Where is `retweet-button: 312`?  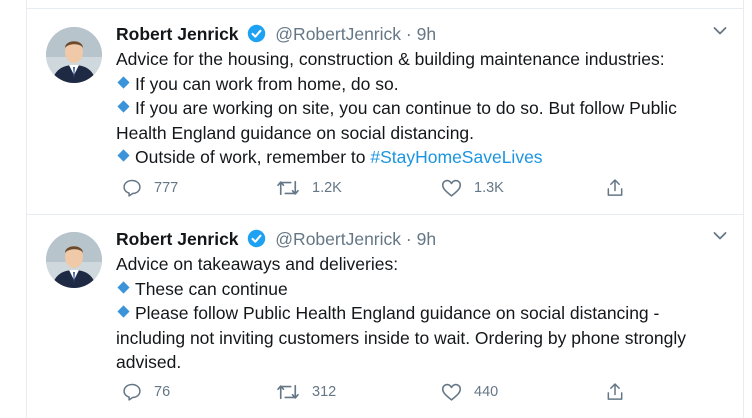
retweet-button: 312 is located at coordinates (306, 392).